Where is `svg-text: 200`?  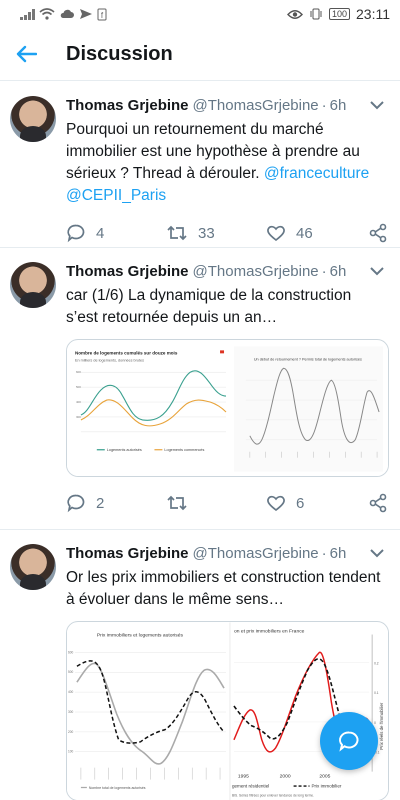 svg-text: 200 is located at coordinates (71, 732).